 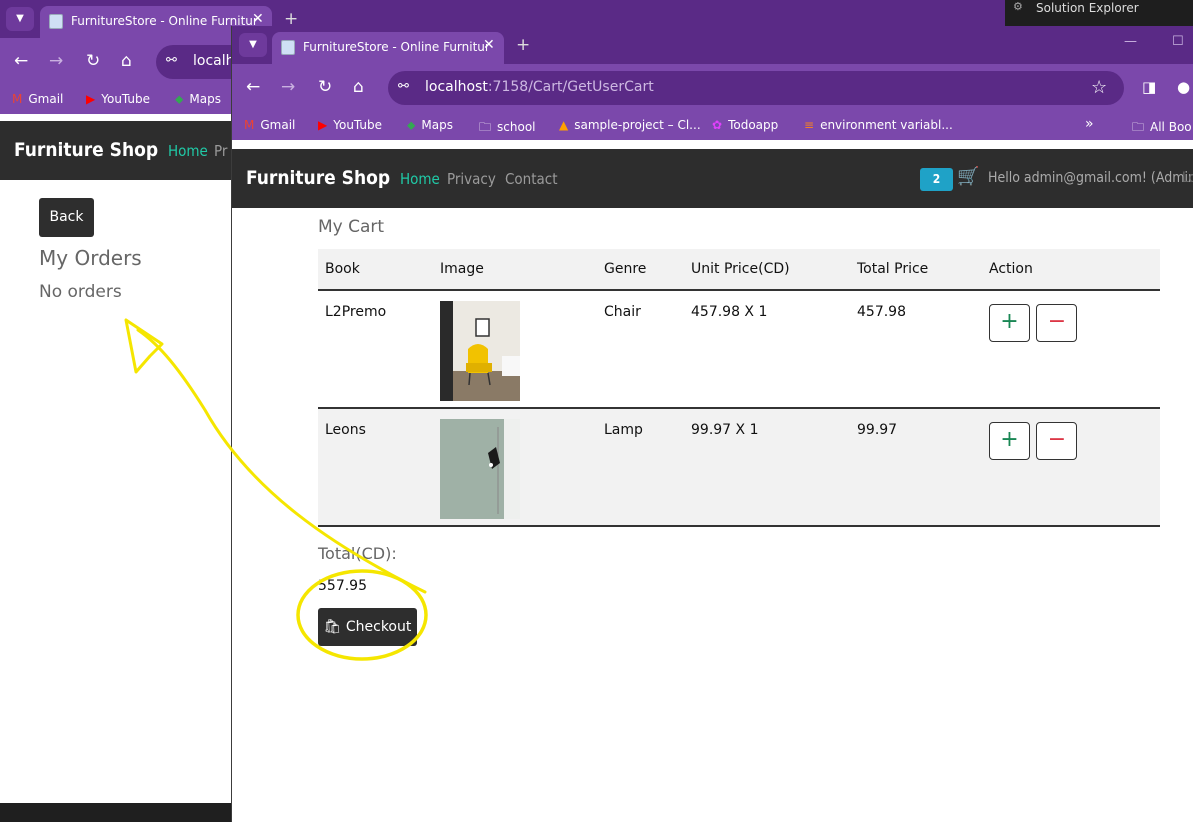 I want to click on cart-icon: 🛒, so click(x=968, y=176).